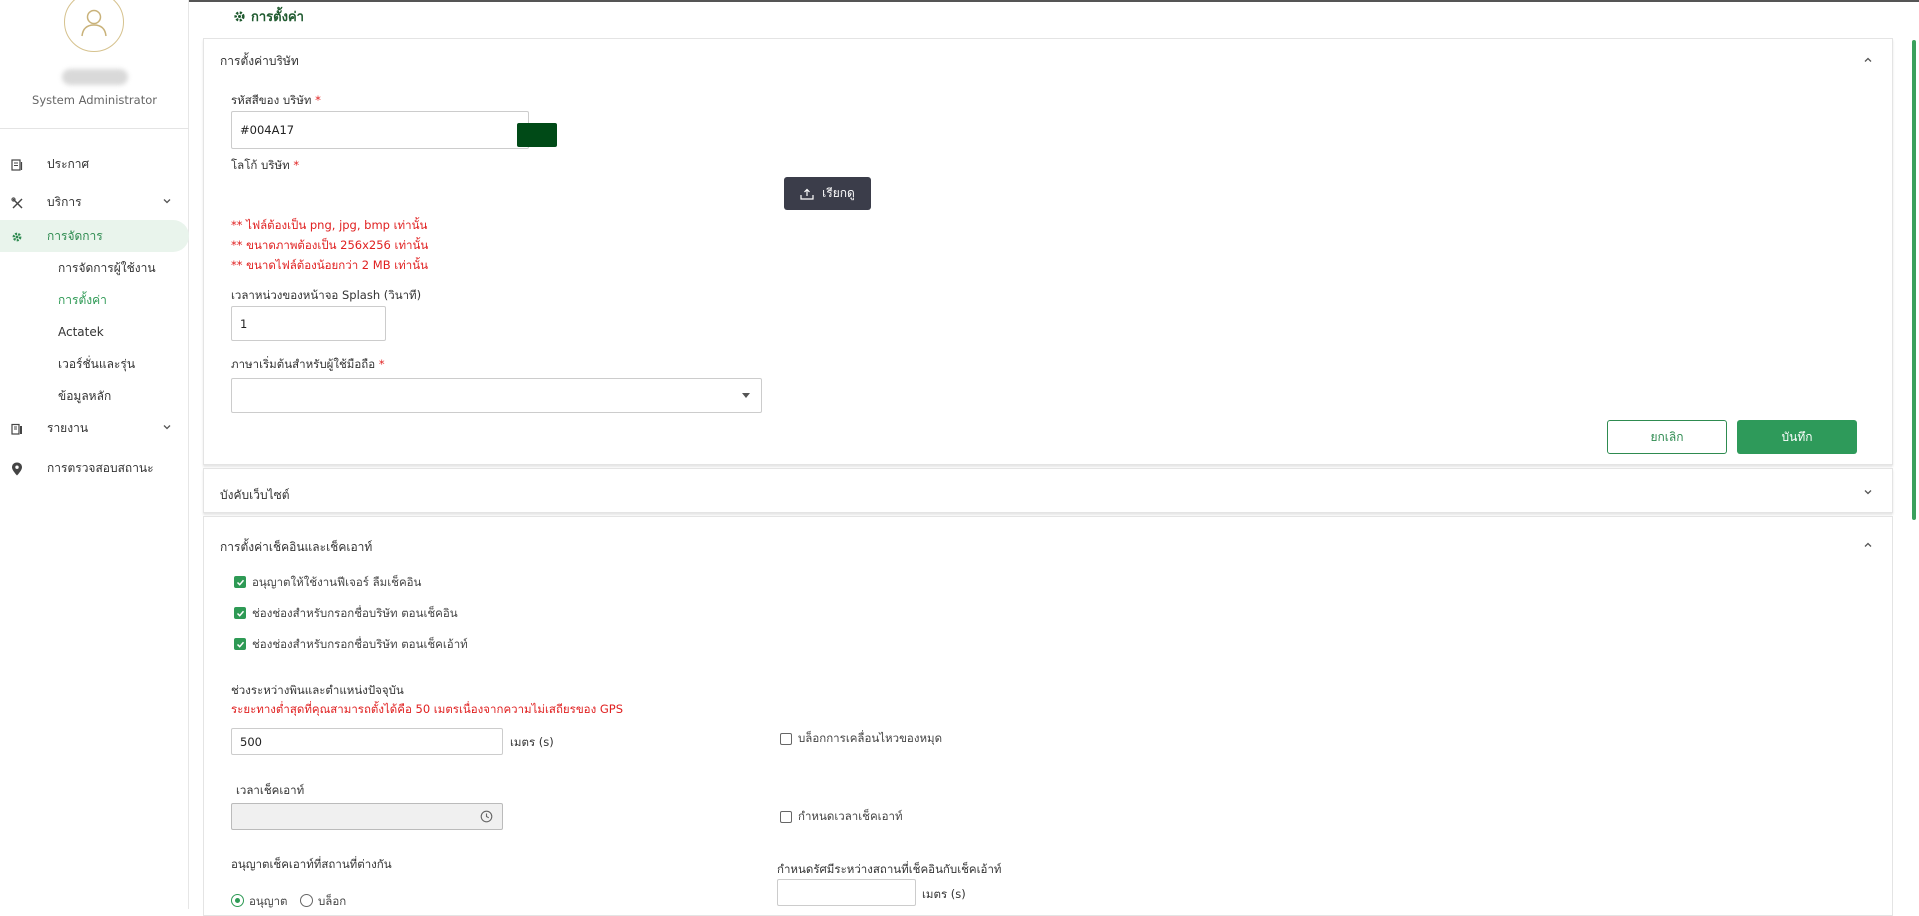 This screenshot has height=916, width=1919. I want to click on upload-icon, so click(807, 194).